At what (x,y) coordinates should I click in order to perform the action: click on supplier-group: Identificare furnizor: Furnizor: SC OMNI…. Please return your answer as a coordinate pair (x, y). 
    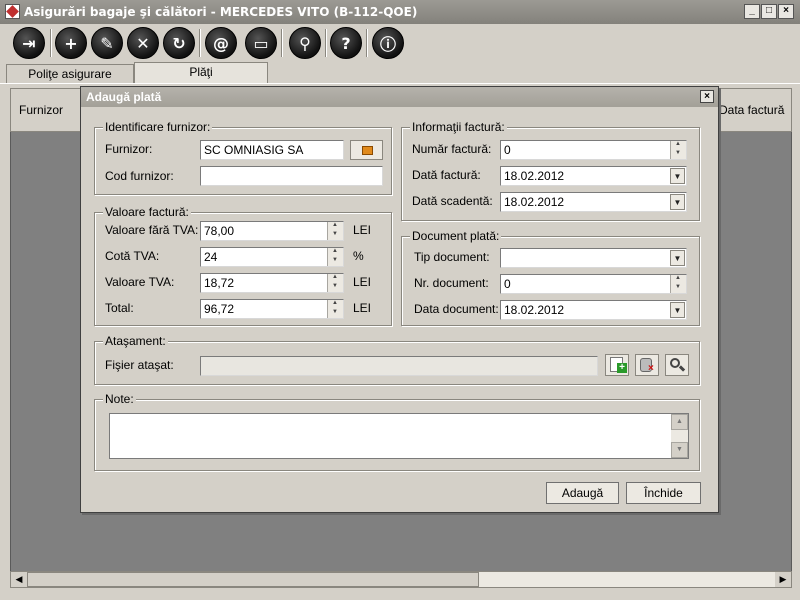
    Looking at the image, I should click on (243, 157).